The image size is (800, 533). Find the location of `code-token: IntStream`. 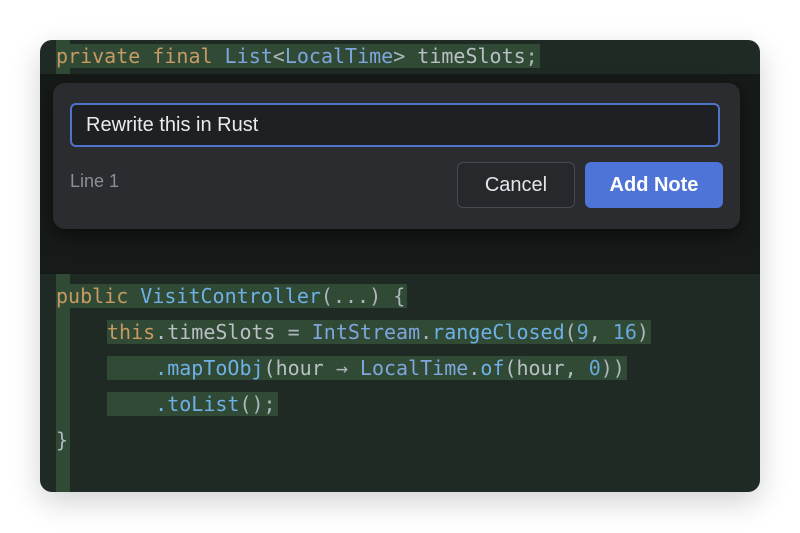

code-token: IntStream is located at coordinates (366, 332).